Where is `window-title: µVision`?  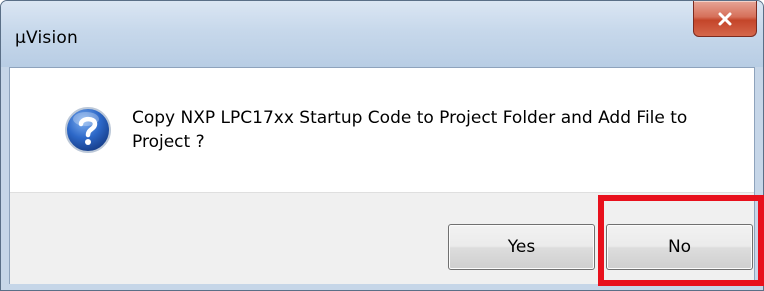 window-title: µVision is located at coordinates (46, 38).